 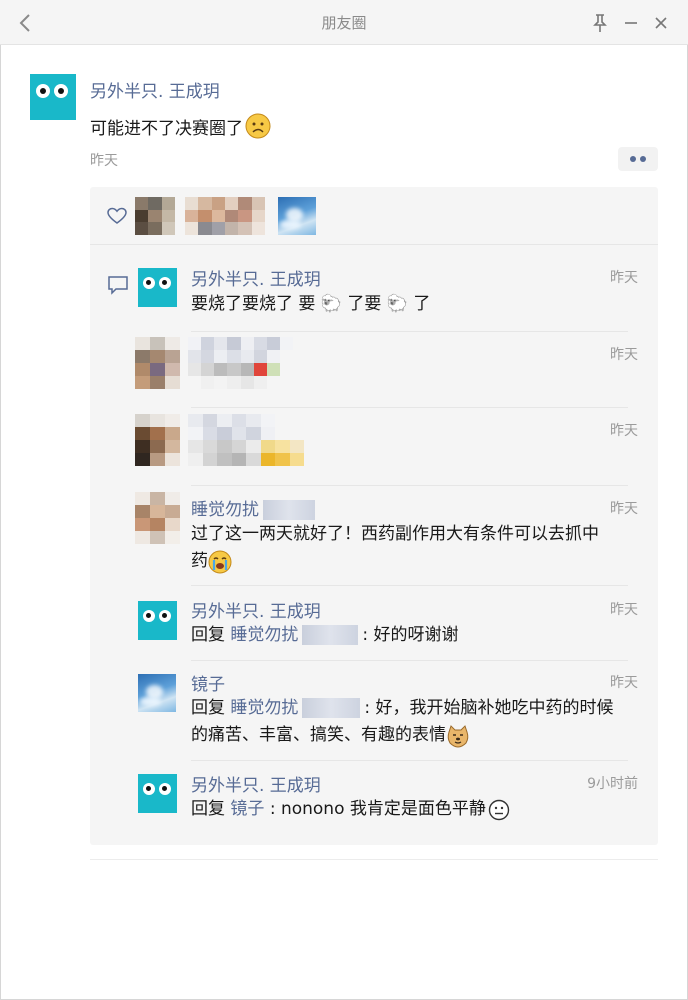 I want to click on close-icon, so click(x=661, y=23).